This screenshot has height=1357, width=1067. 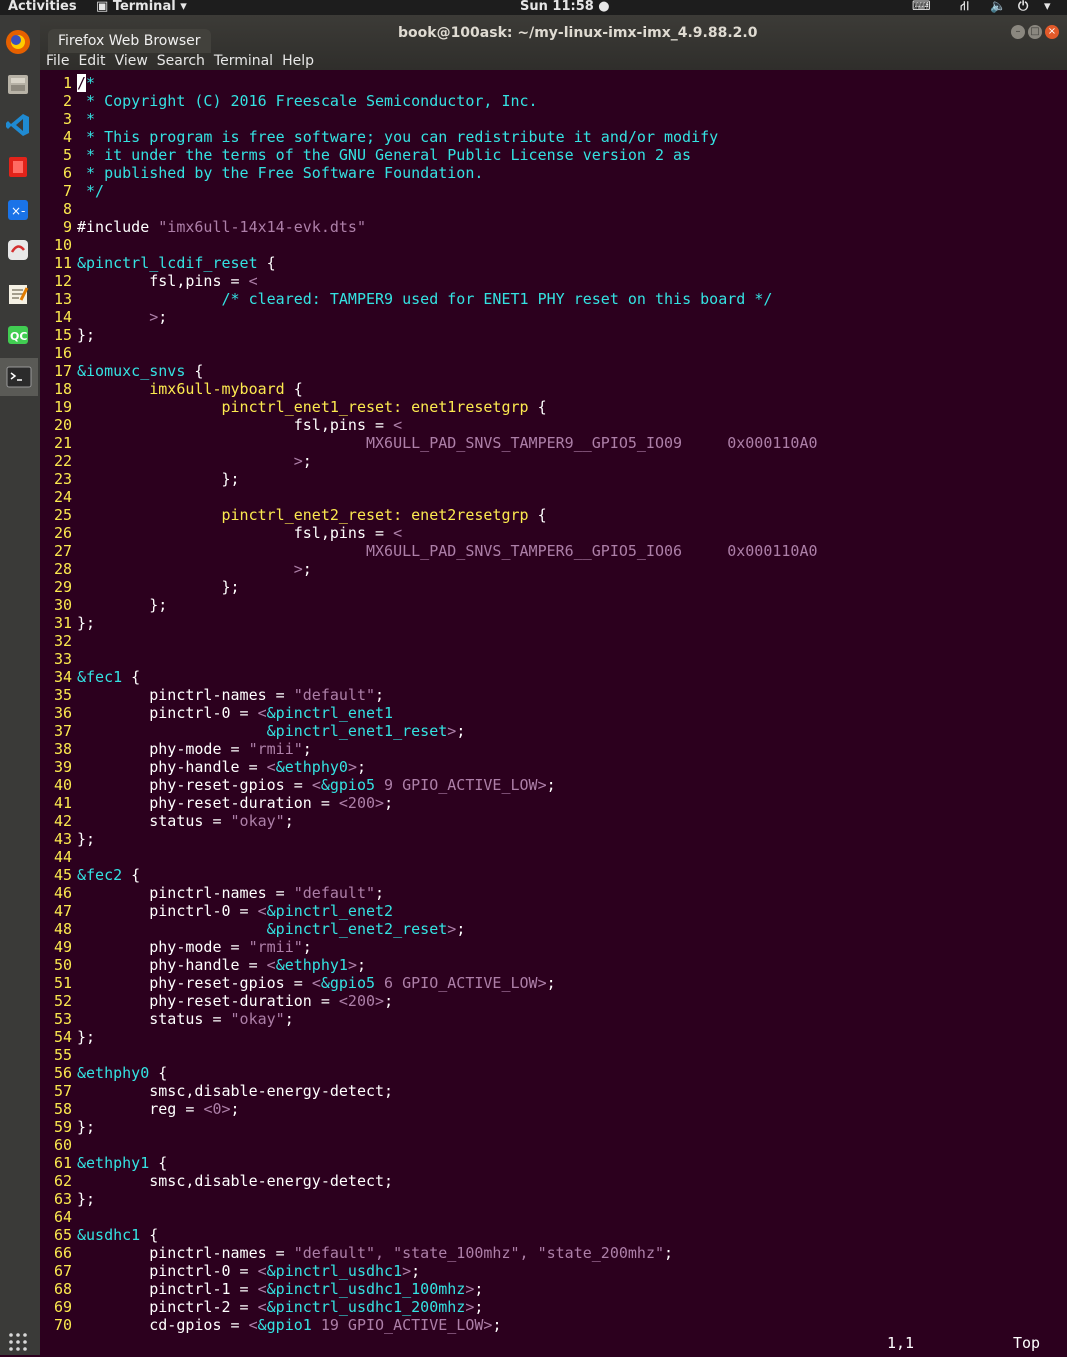 I want to click on line-number: 22, so click(x=62, y=461).